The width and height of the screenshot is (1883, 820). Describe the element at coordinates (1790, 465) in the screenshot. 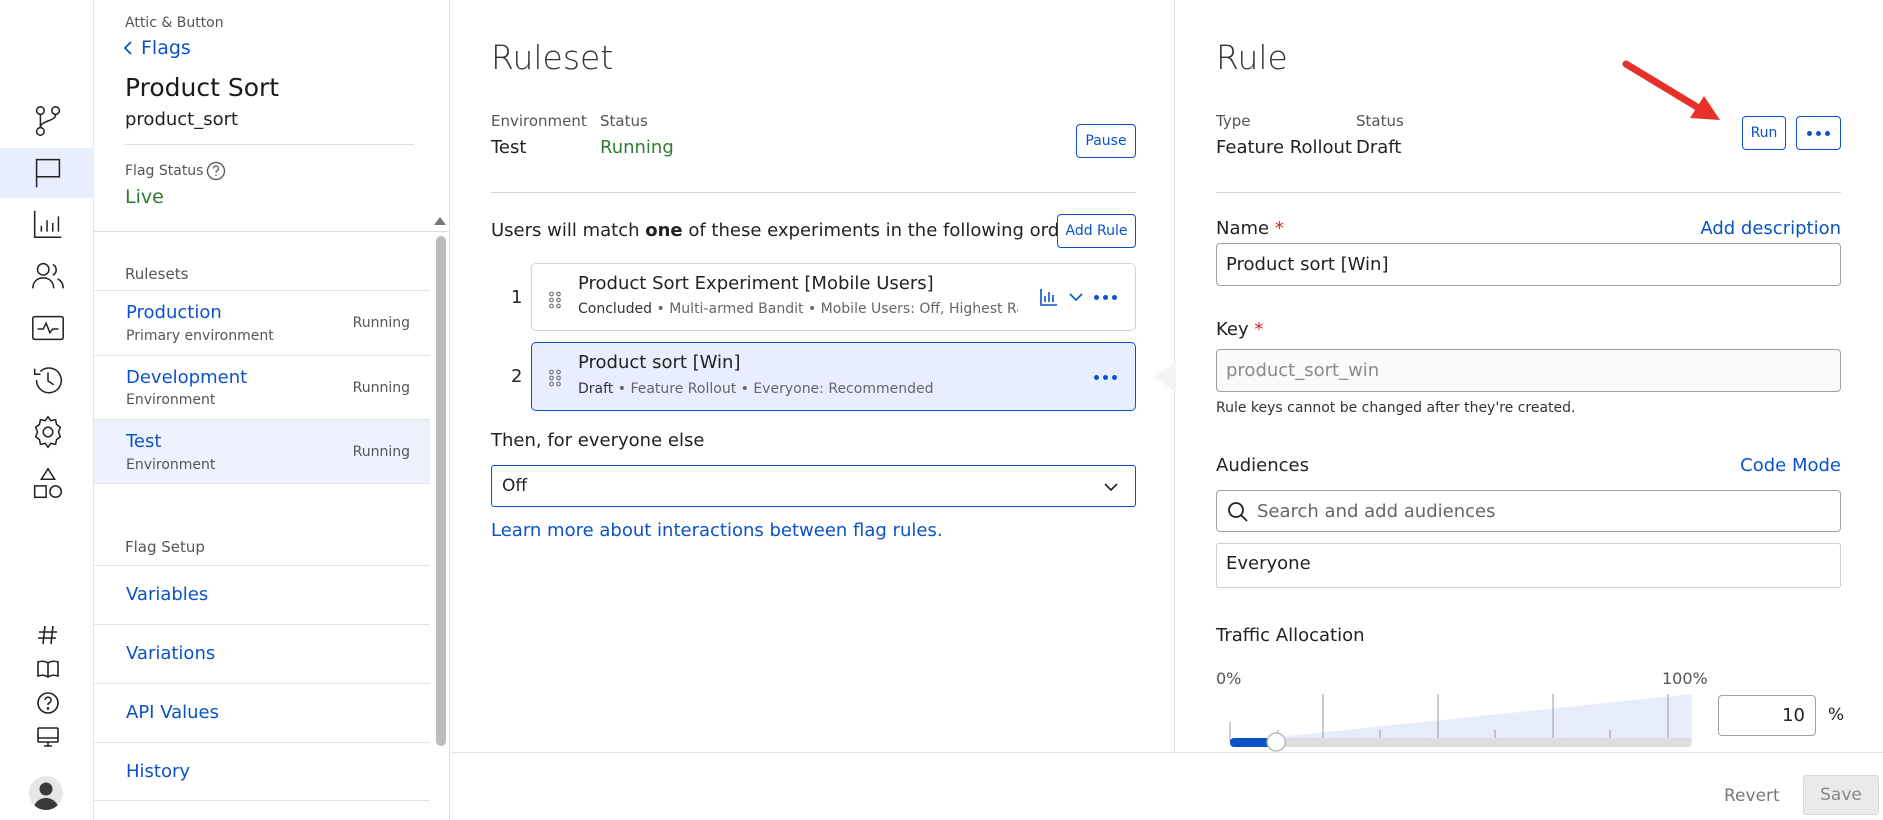

I see `code-mode-link: Code Mode` at that location.